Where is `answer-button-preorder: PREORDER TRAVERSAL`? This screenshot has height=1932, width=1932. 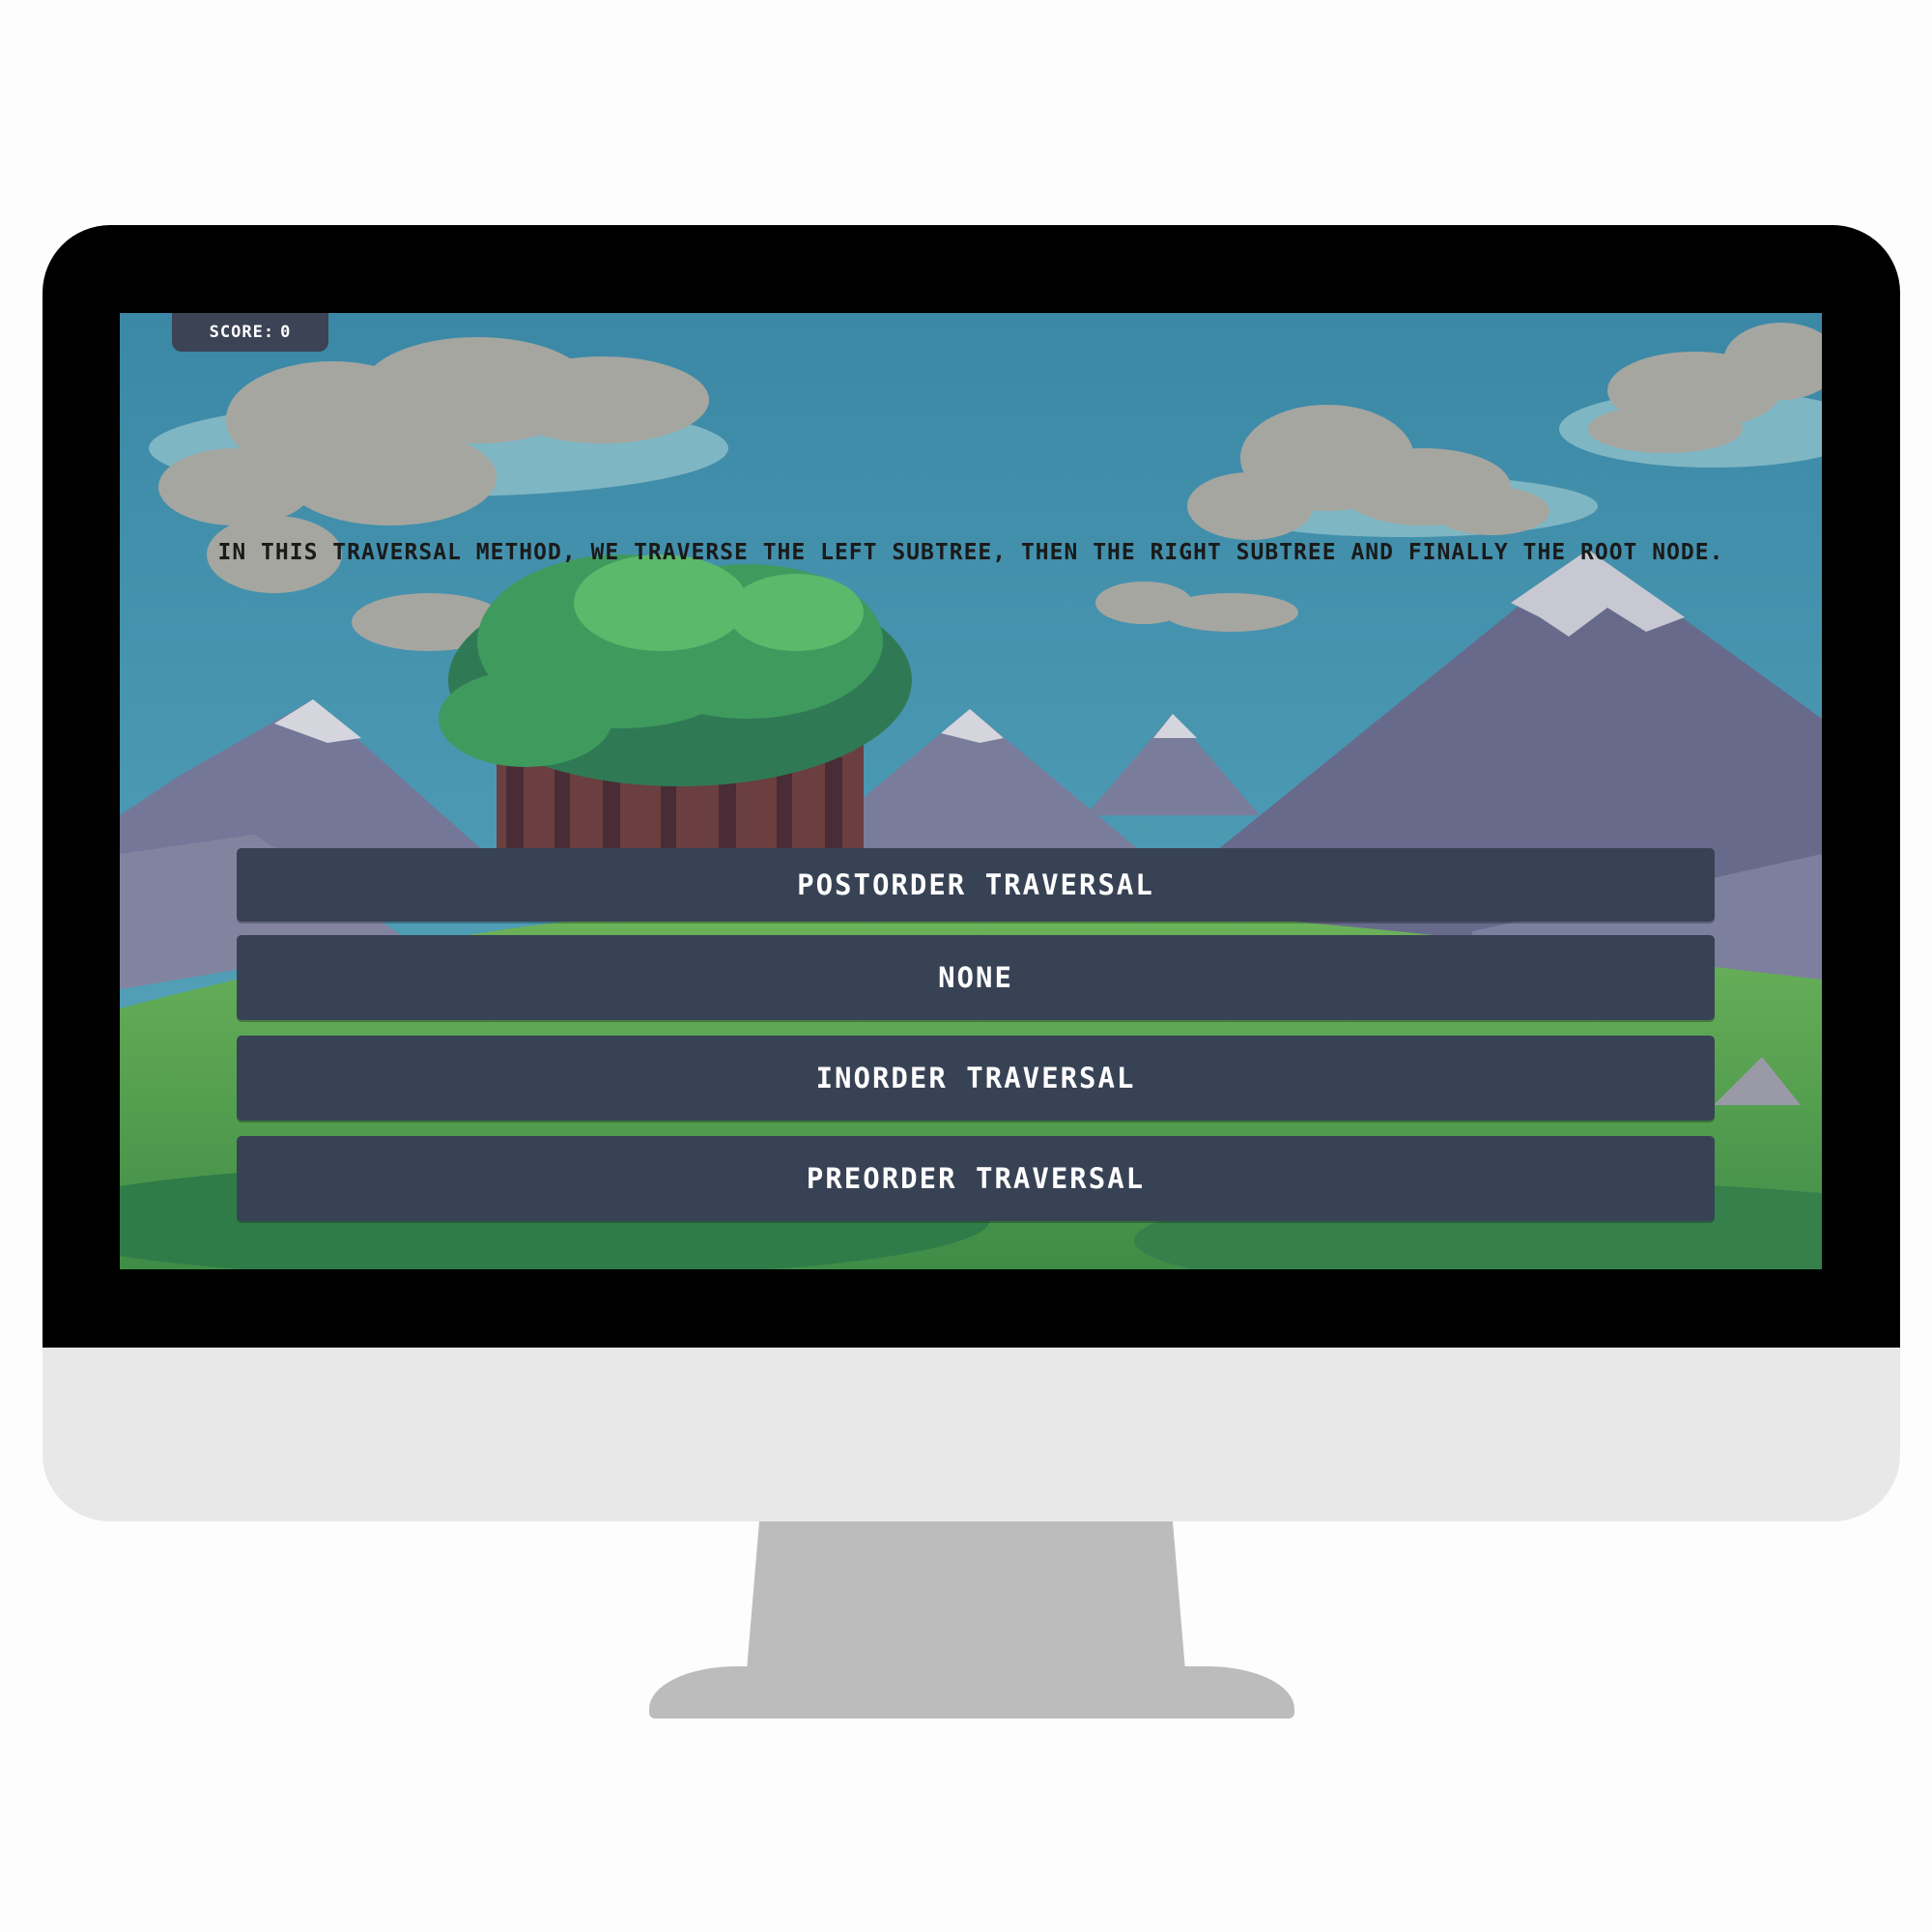
answer-button-preorder: PREORDER TRAVERSAL is located at coordinates (976, 1178).